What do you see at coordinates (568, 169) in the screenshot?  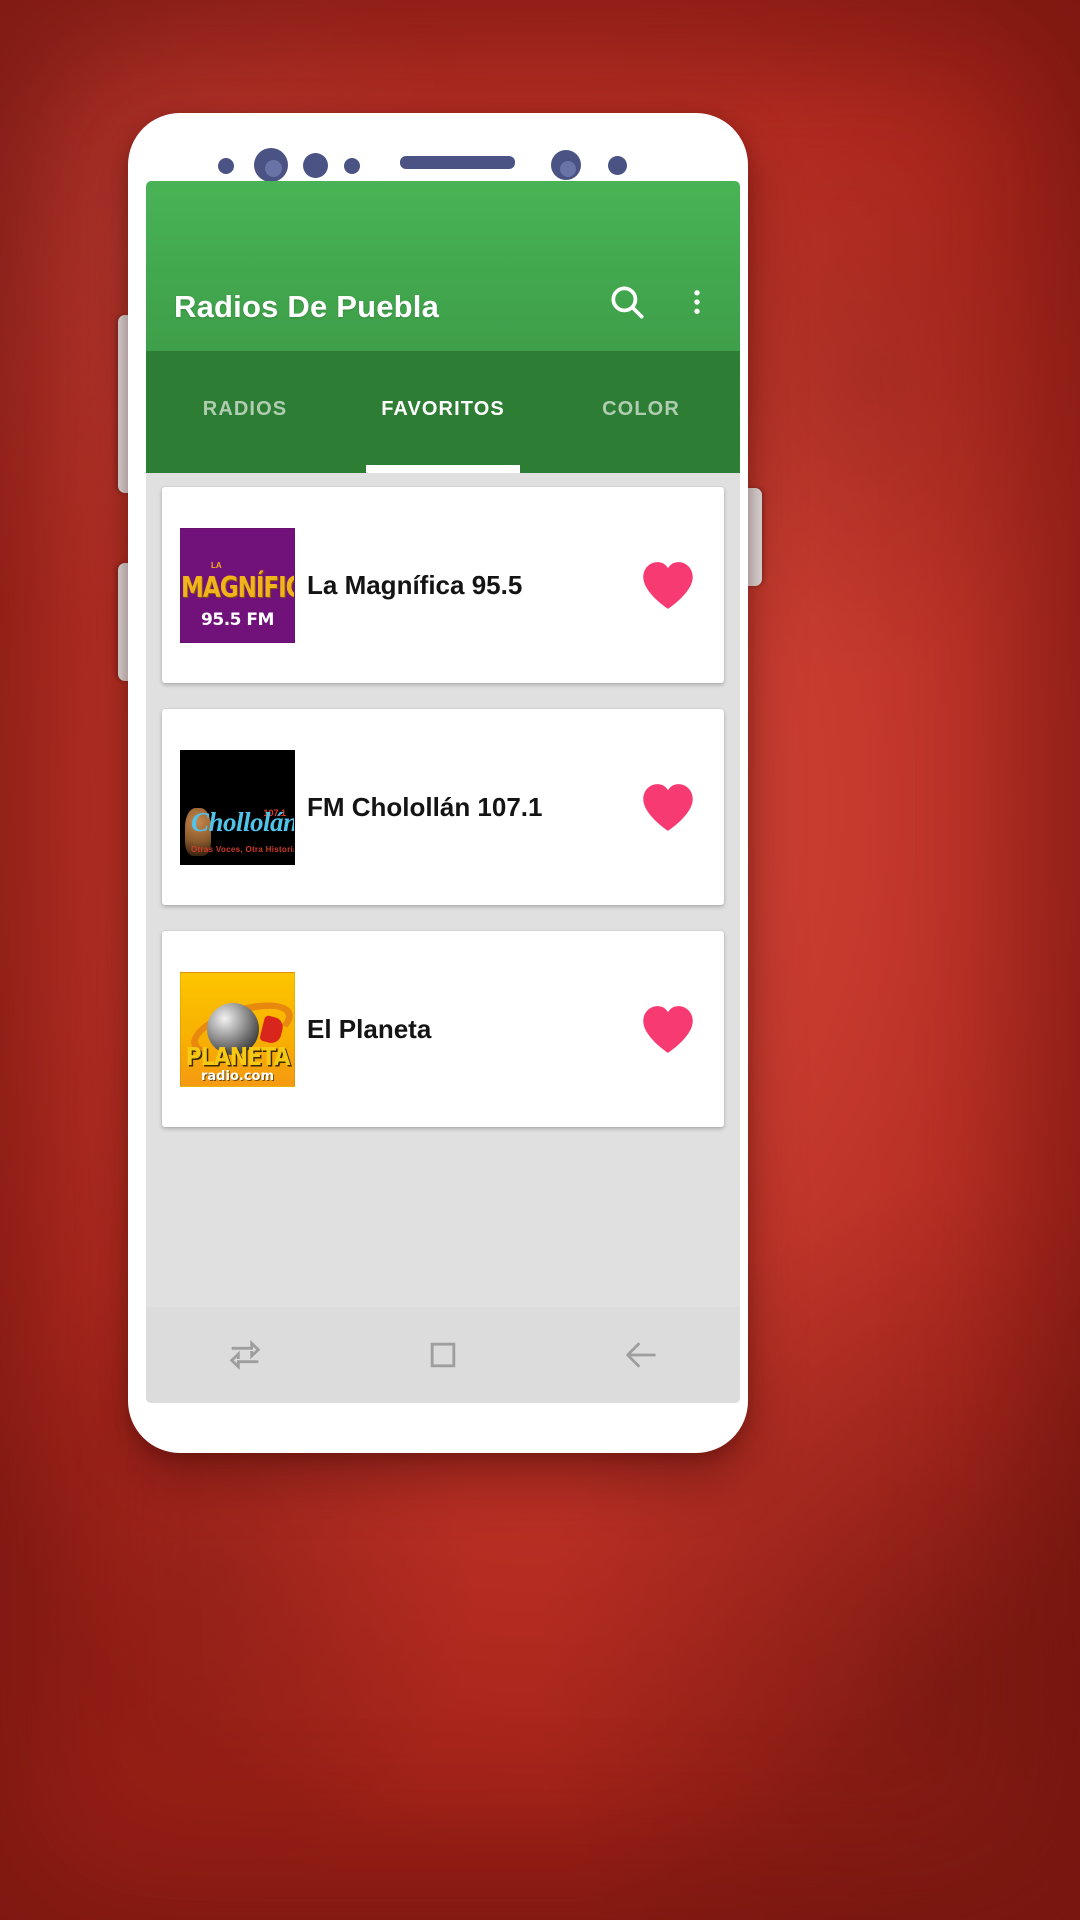 I see `secondary-camera-lens-inner` at bounding box center [568, 169].